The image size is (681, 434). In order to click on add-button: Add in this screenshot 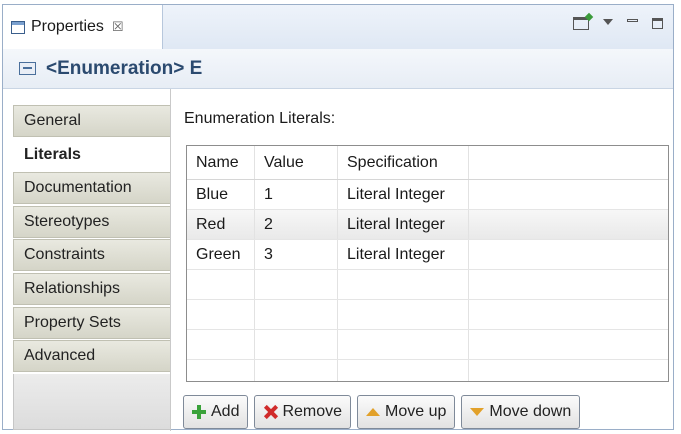, I will do `click(216, 412)`.